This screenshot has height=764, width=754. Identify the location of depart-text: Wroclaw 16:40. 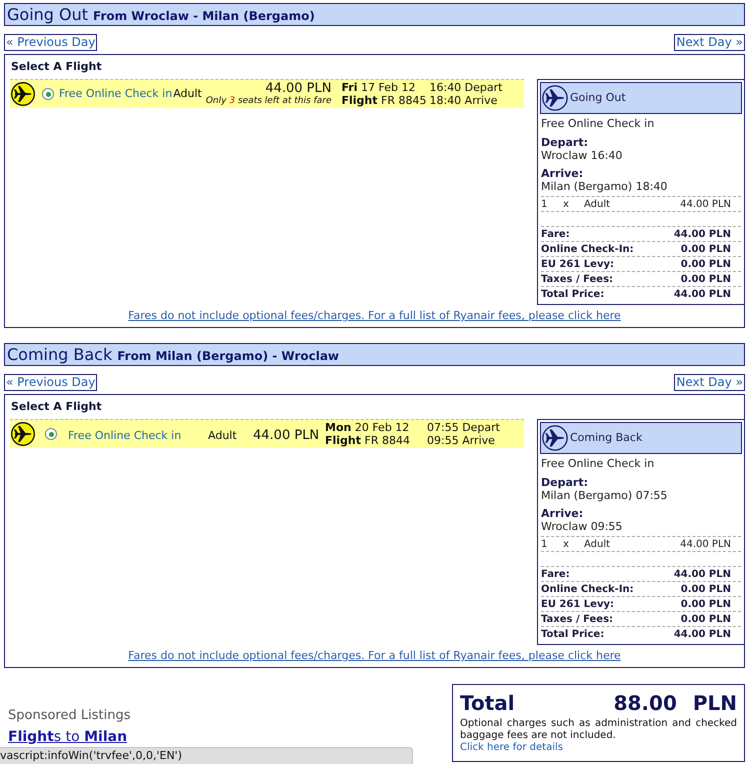
(582, 155).